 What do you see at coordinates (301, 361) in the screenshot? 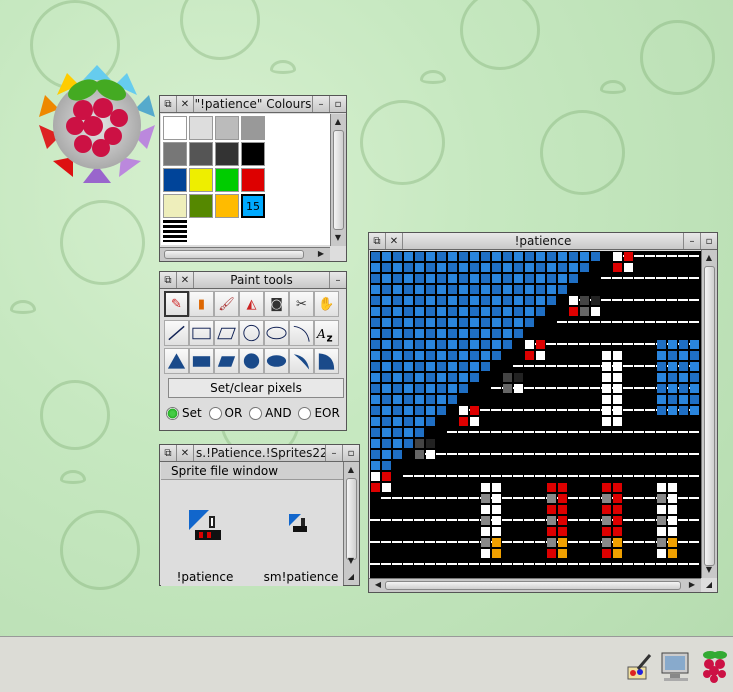
I see `filled-arc-icon` at bounding box center [301, 361].